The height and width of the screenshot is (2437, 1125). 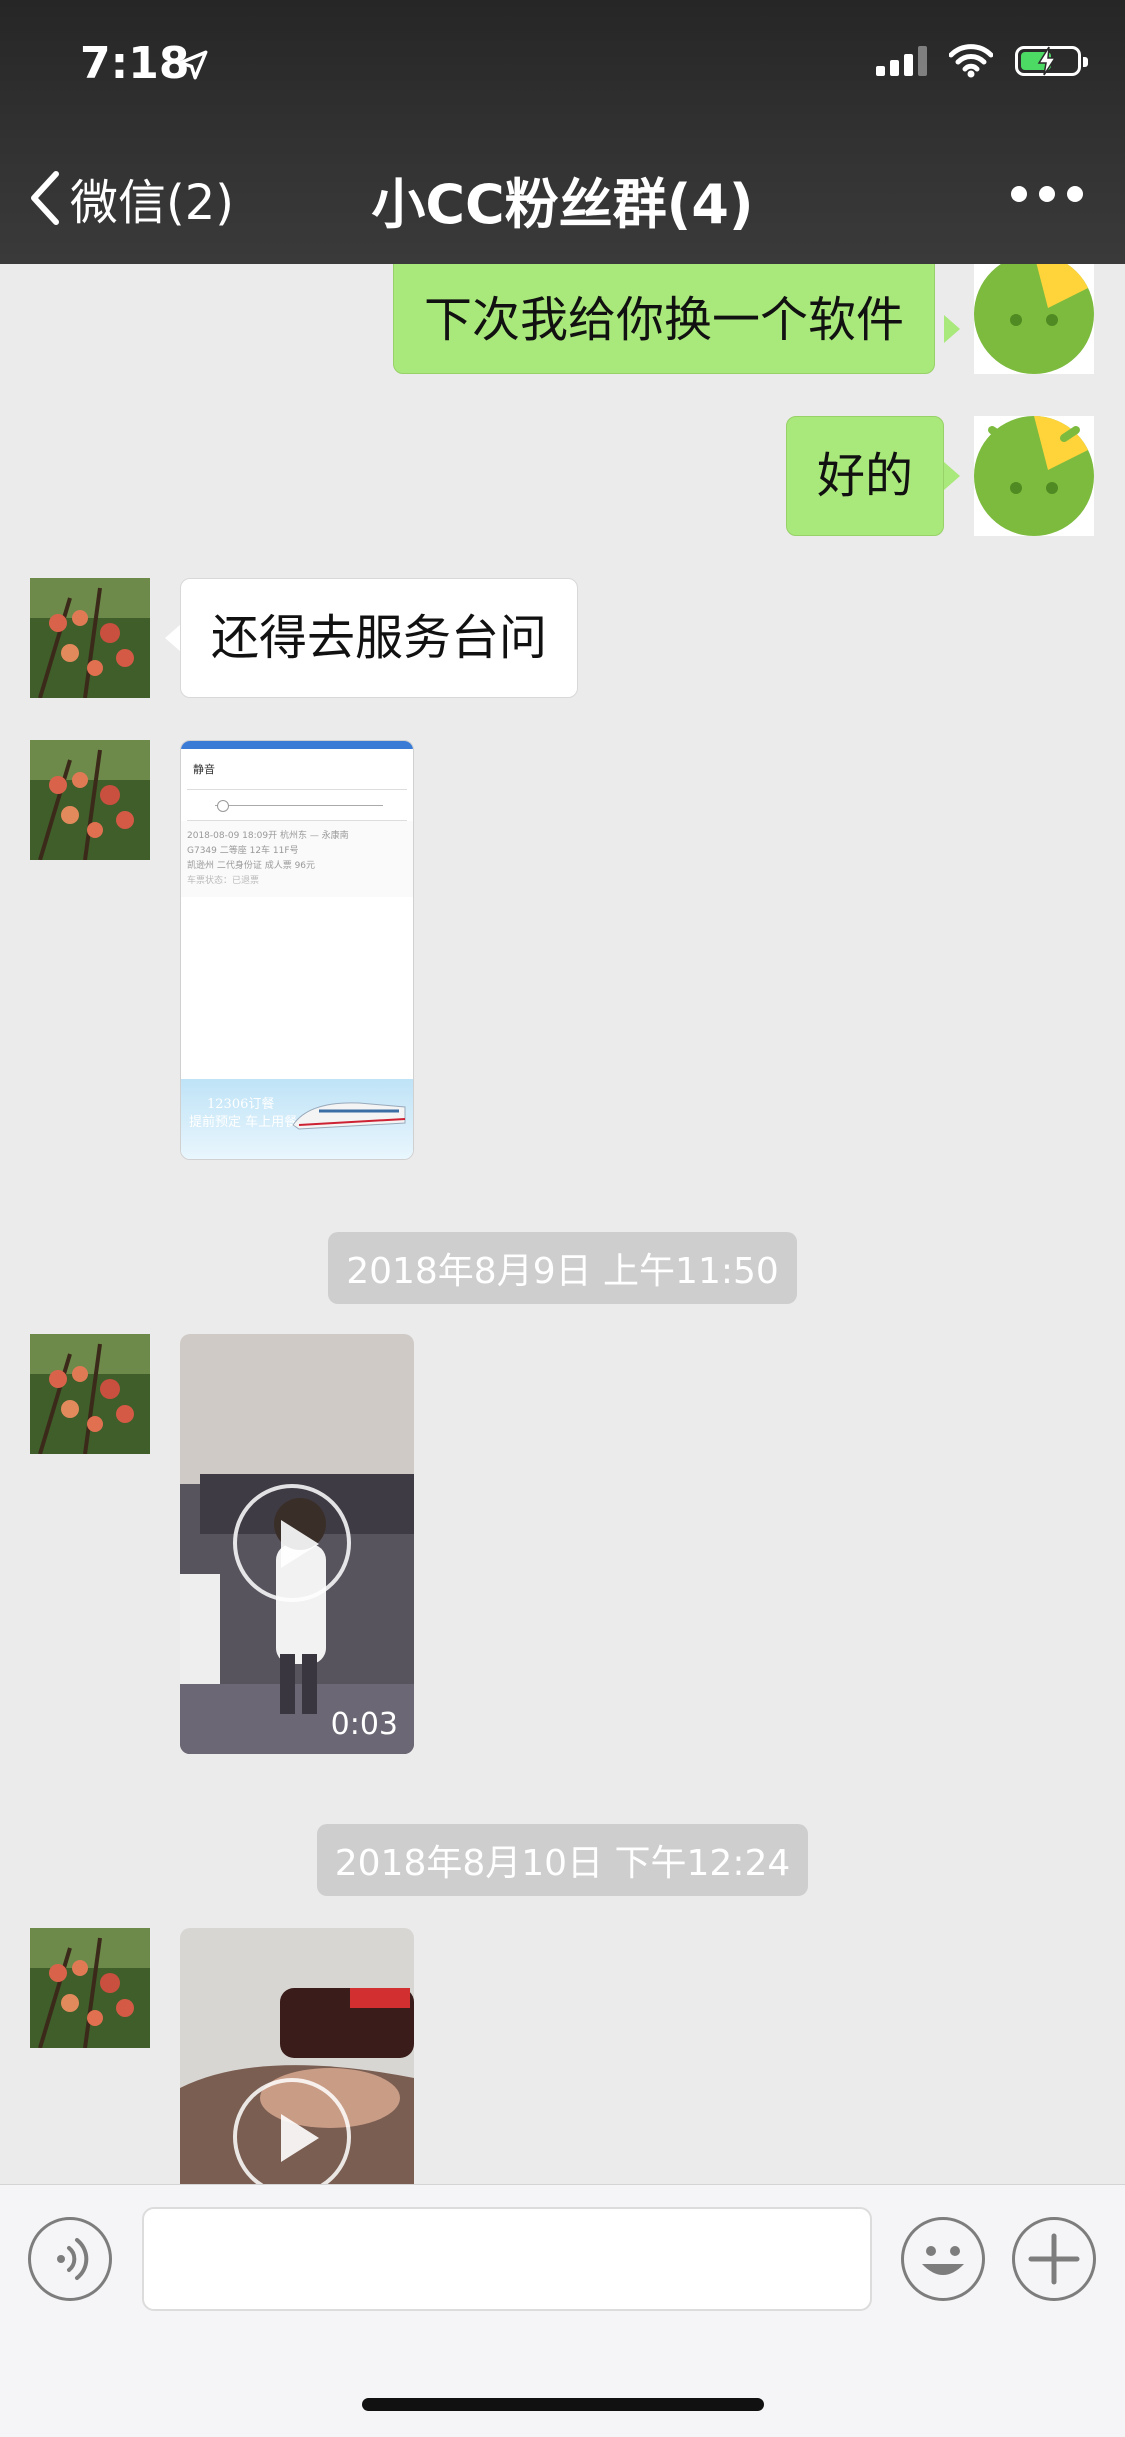 I want to click on outgoing-message-bubble: 下次我给你换一个软件, so click(x=664, y=319).